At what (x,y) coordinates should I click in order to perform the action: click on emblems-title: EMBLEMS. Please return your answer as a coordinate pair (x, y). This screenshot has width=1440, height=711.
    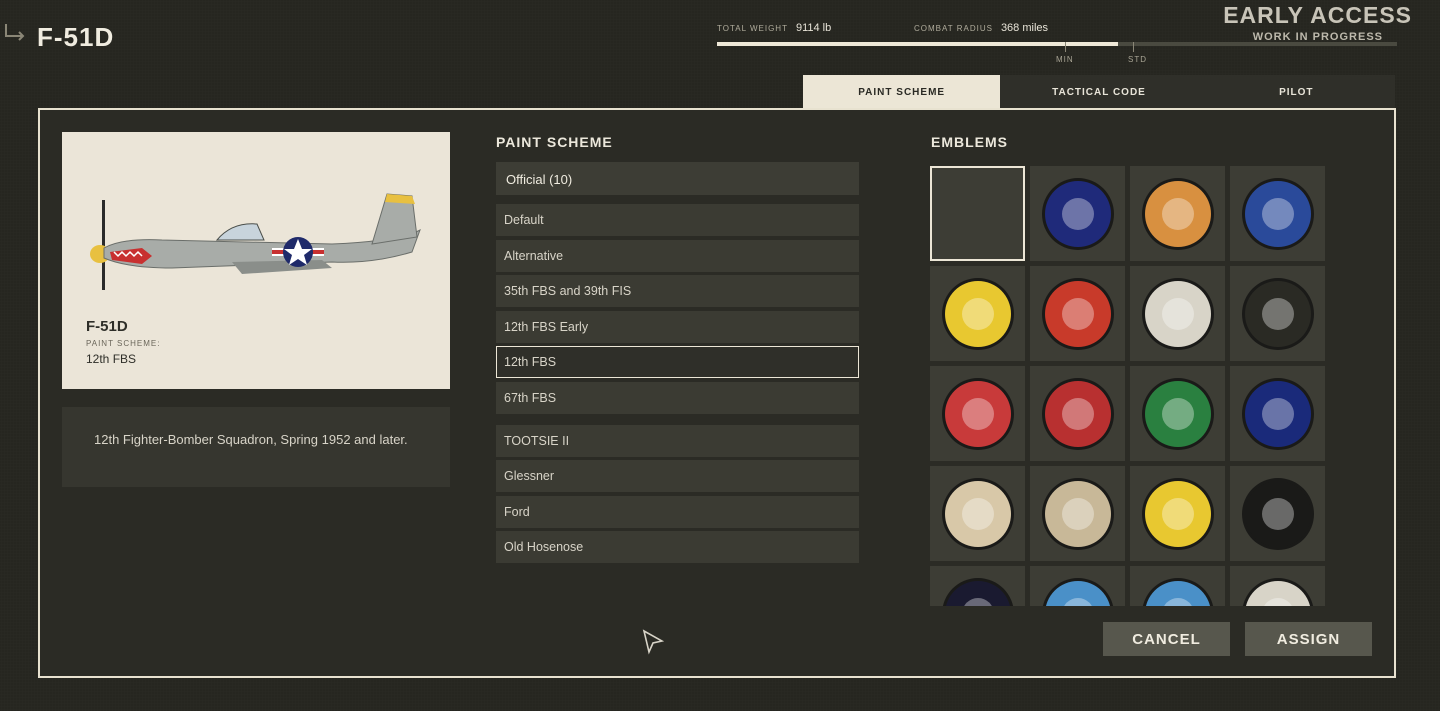
    Looking at the image, I should click on (969, 142).